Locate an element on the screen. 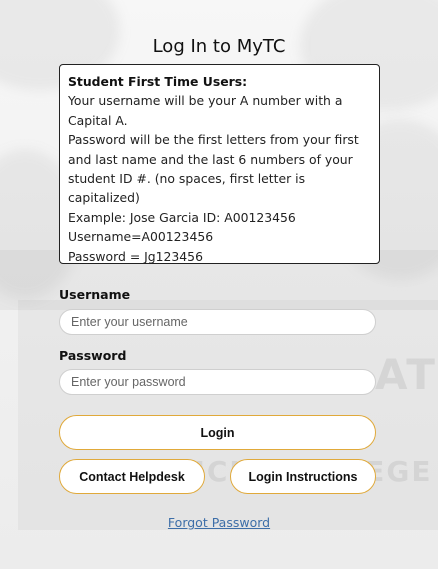 This screenshot has width=438, height=569. notice-line: Capital A. is located at coordinates (98, 120).